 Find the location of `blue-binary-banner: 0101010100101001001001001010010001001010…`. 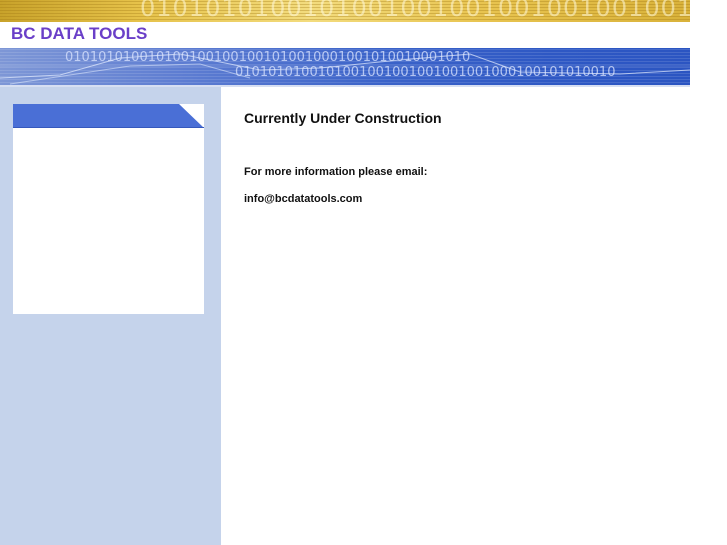

blue-binary-banner: 0101010100101001001001001010010001001010… is located at coordinates (345, 66).